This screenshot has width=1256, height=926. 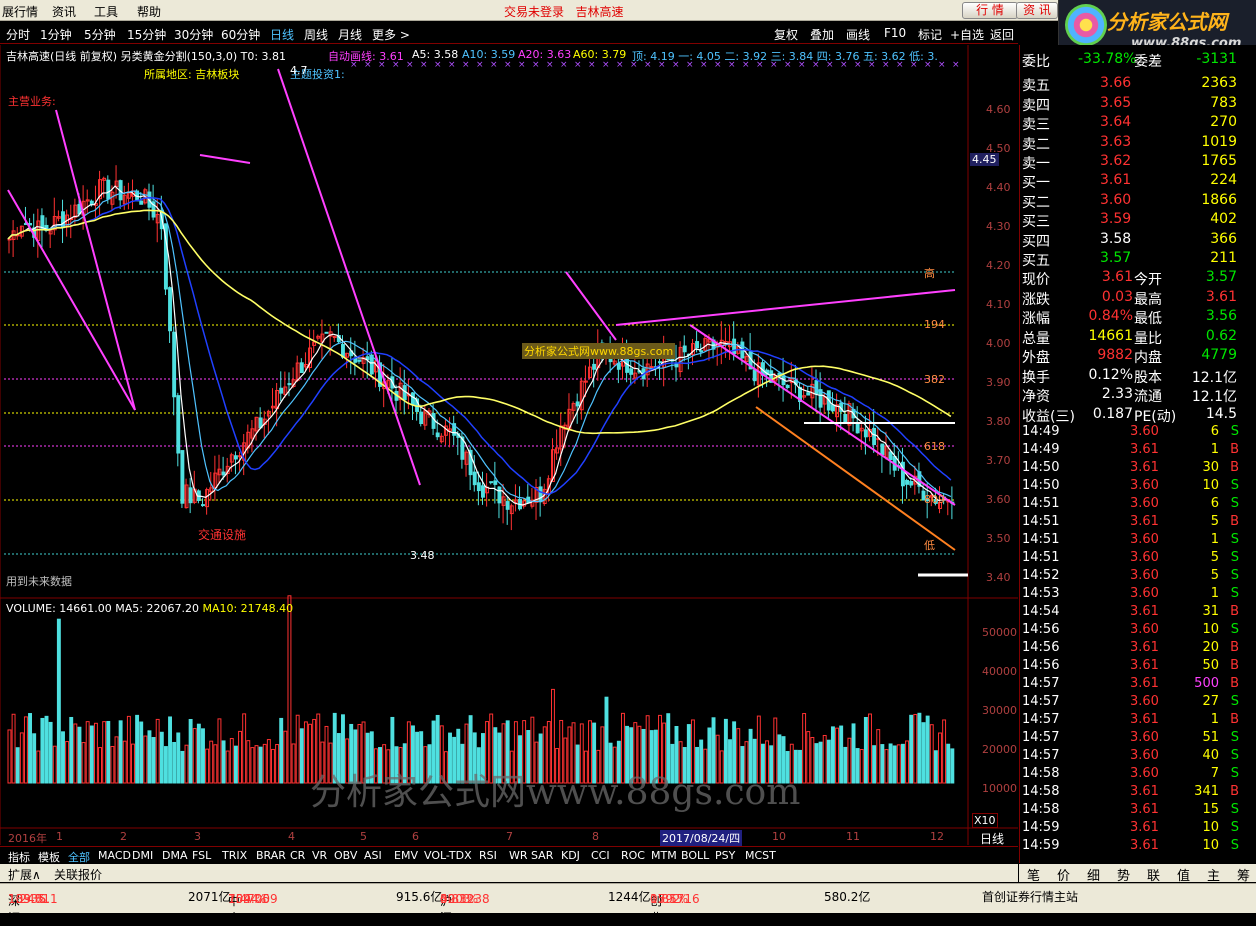 What do you see at coordinates (1130, 665) in the screenshot?
I see `tick-row: 14:56 3.61 50 B` at bounding box center [1130, 665].